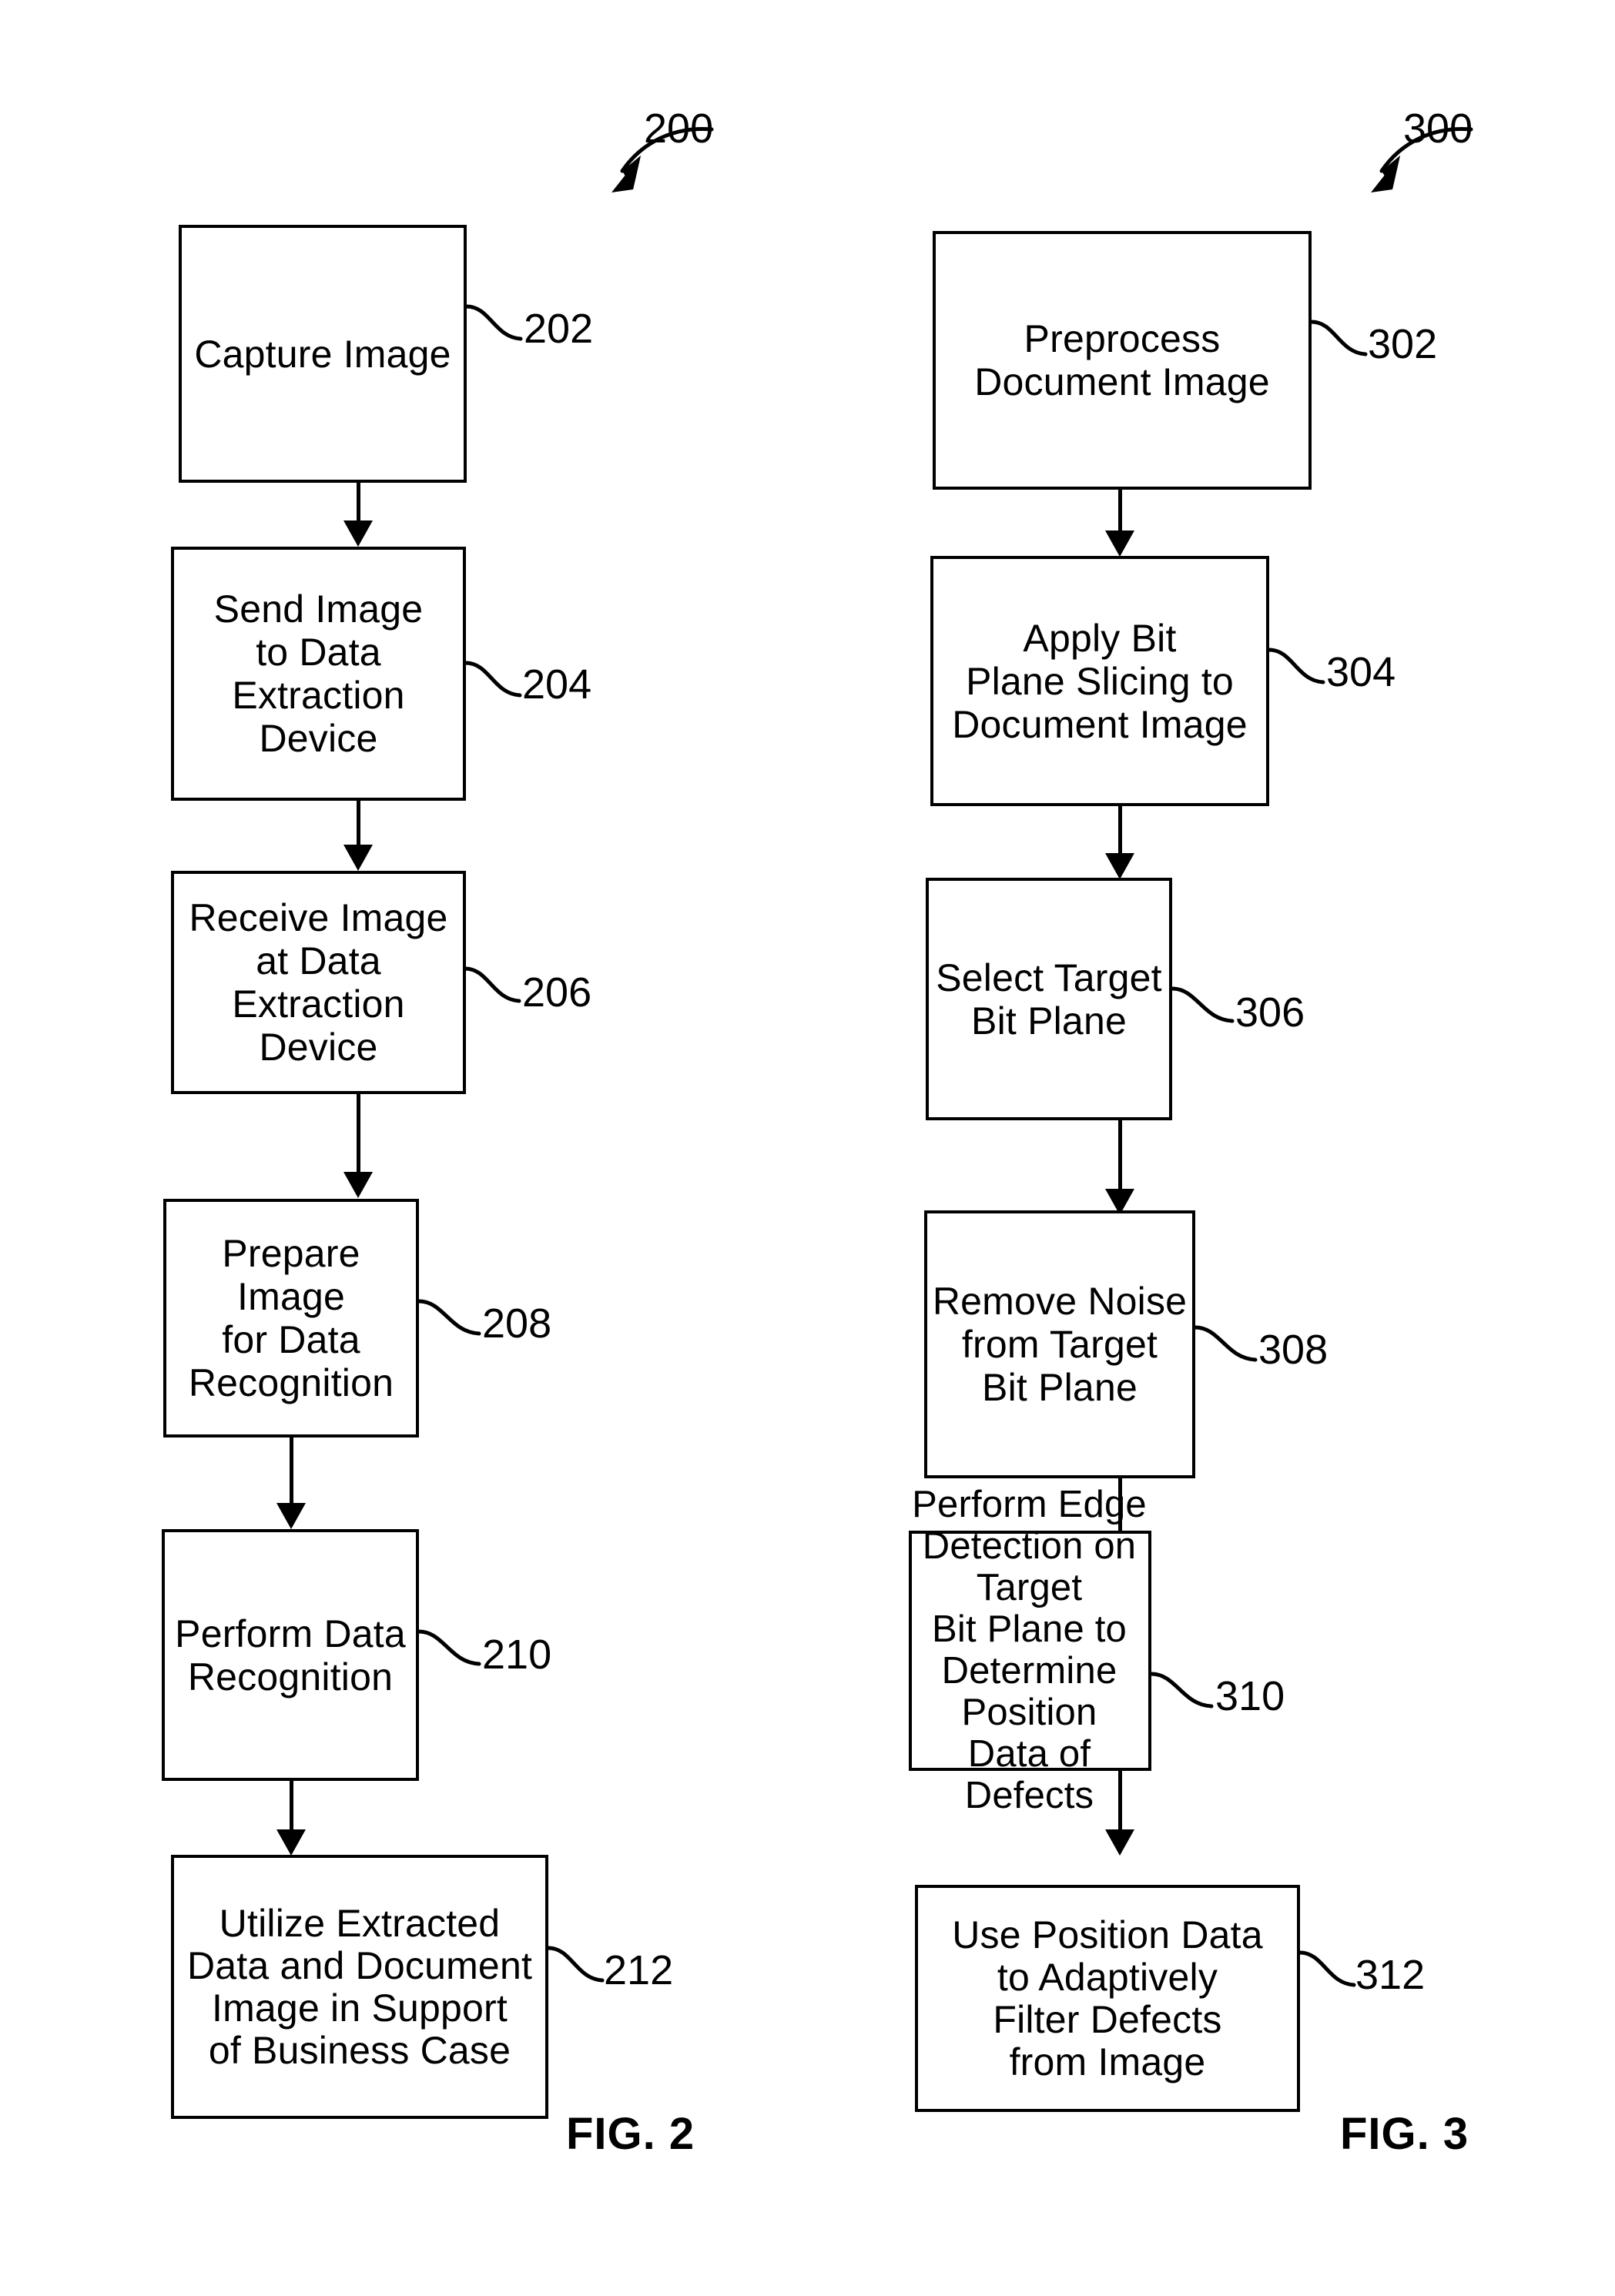 This screenshot has height=2296, width=1615. What do you see at coordinates (1404, 2134) in the screenshot?
I see `figure-3-title: FIG. 3` at bounding box center [1404, 2134].